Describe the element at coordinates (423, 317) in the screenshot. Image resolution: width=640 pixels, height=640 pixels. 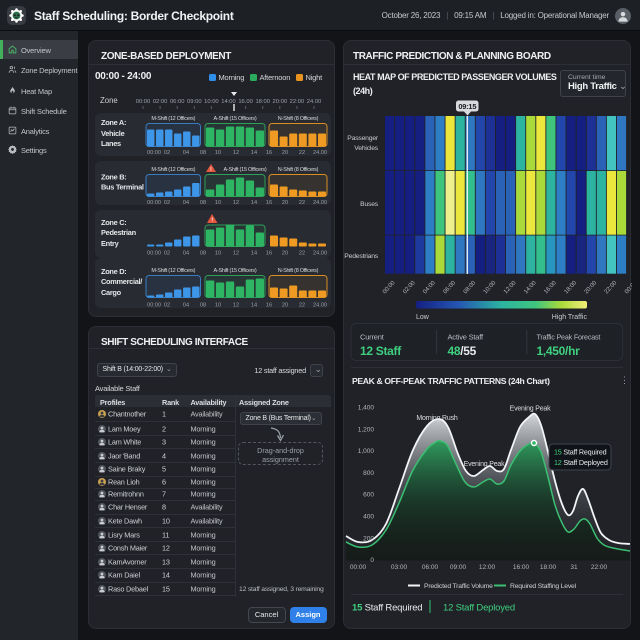
I see `svg-text: Low` at that location.